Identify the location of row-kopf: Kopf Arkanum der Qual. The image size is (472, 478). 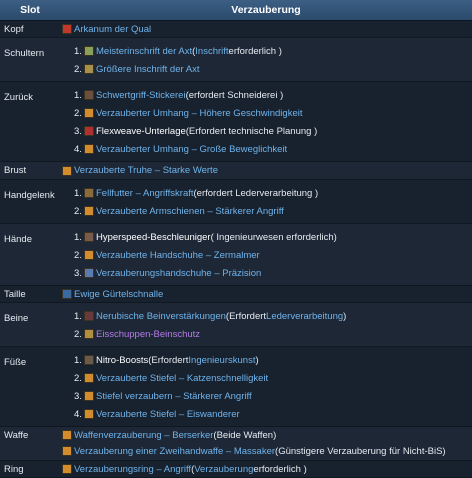
(236, 29).